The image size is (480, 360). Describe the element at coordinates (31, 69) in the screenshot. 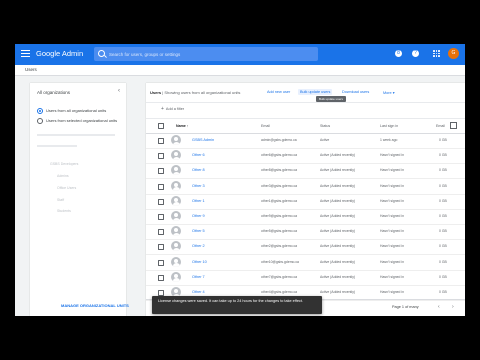

I see `breadcrumb: Users` at that location.